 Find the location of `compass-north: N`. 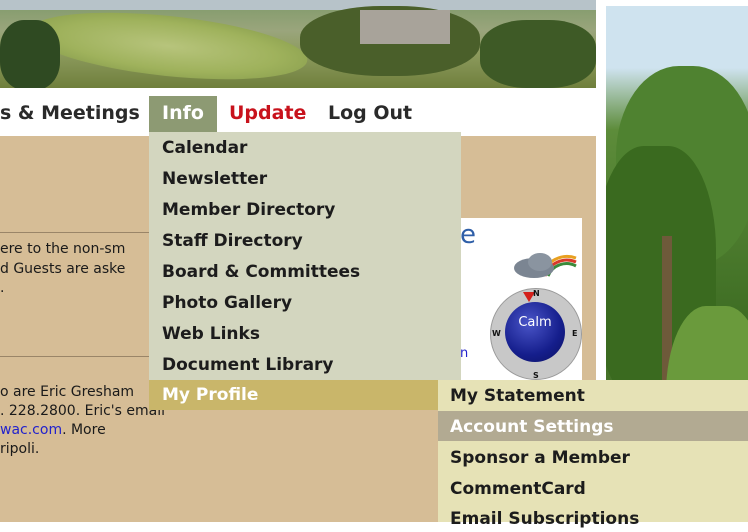

compass-north: N is located at coordinates (536, 293).